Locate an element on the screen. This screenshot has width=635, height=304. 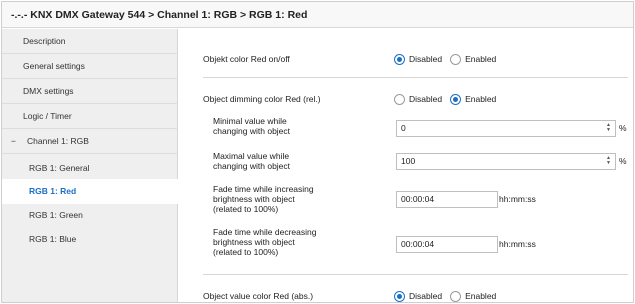
sidebar-item-logic-timer: Logic / Timer is located at coordinates (90, 116).